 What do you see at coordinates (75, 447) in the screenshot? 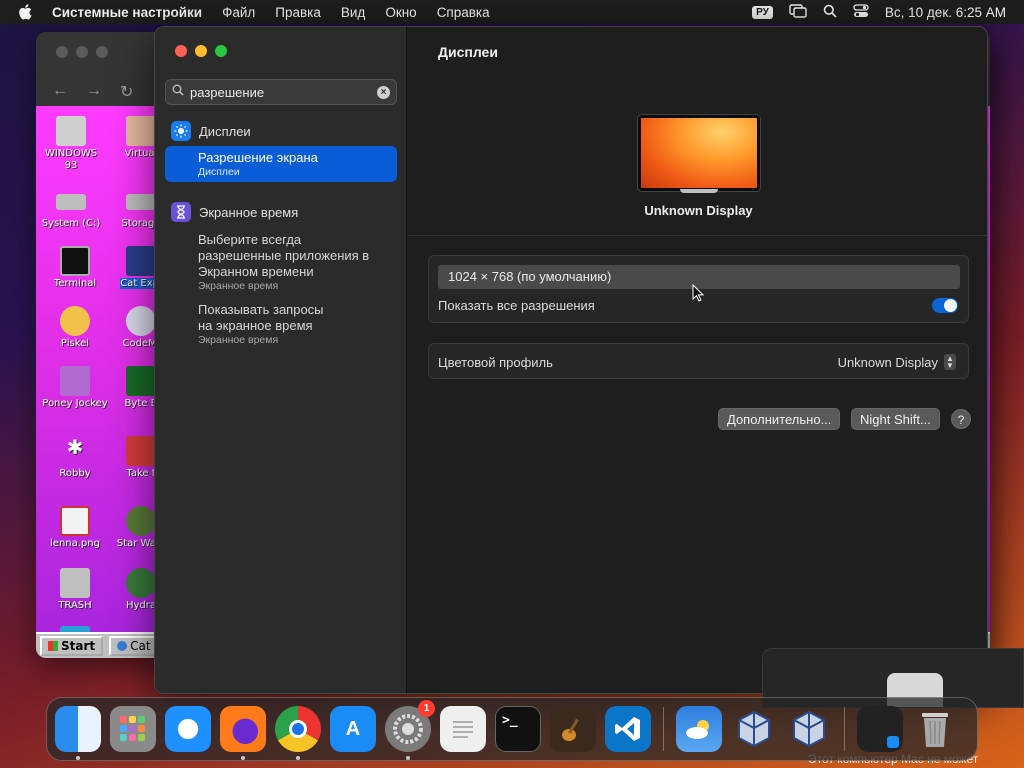
I see `stick-figure-icon: ✱` at bounding box center [75, 447].